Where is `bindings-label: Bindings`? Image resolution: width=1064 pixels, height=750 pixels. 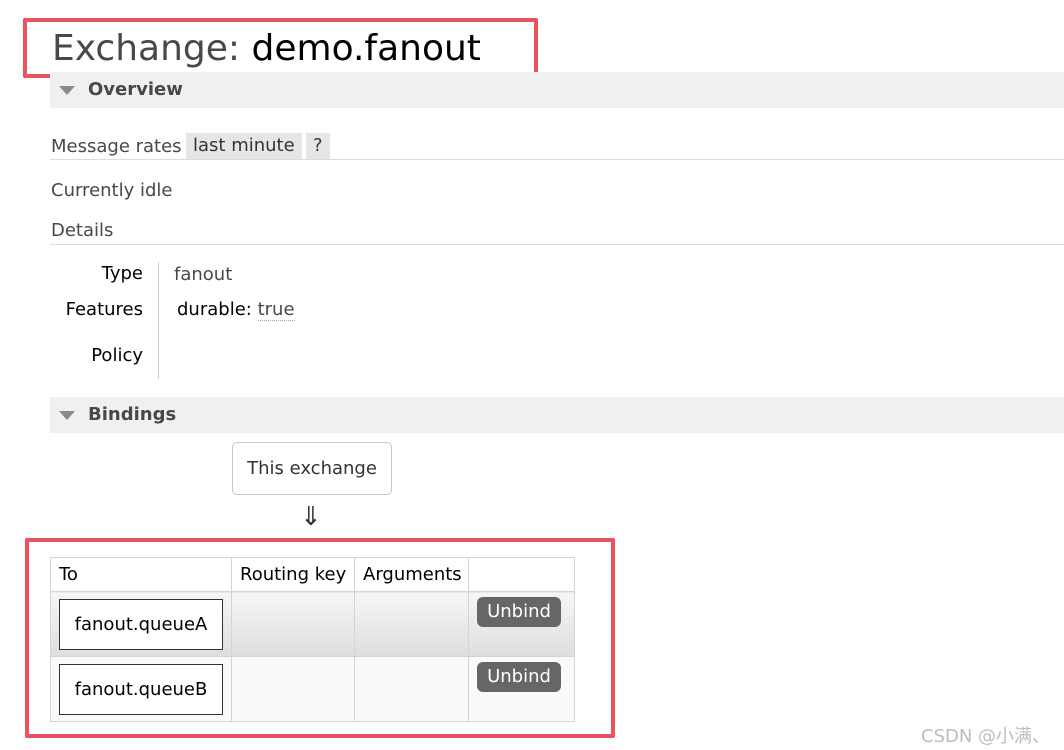 bindings-label: Bindings is located at coordinates (132, 414).